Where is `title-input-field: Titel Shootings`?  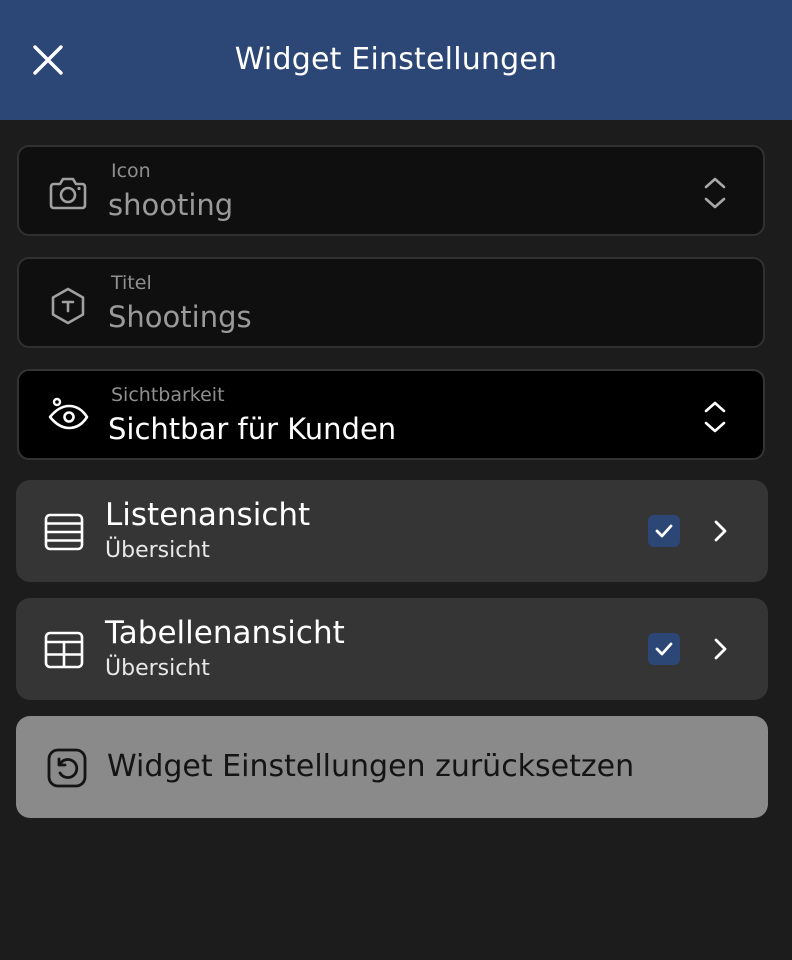
title-input-field: Titel Shootings is located at coordinates (391, 302).